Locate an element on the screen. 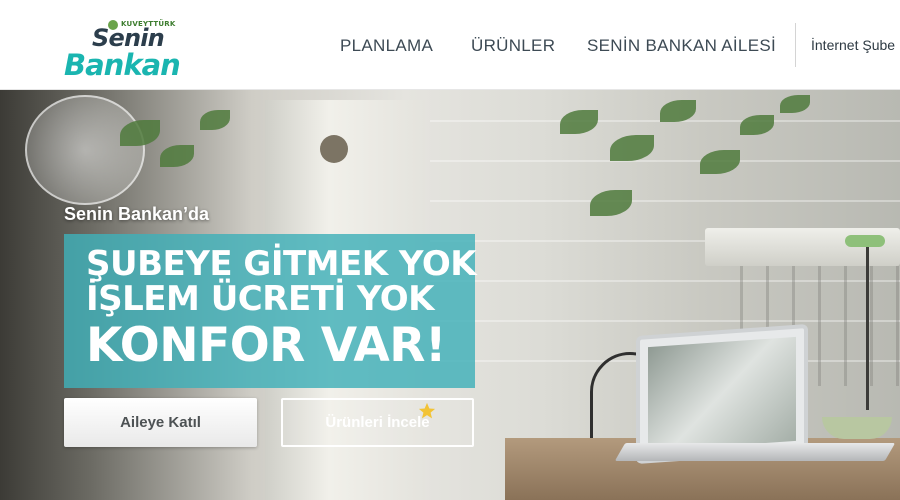 This screenshot has height=500, width=900. nav-planlama: PLANLAMA is located at coordinates (386, 46).